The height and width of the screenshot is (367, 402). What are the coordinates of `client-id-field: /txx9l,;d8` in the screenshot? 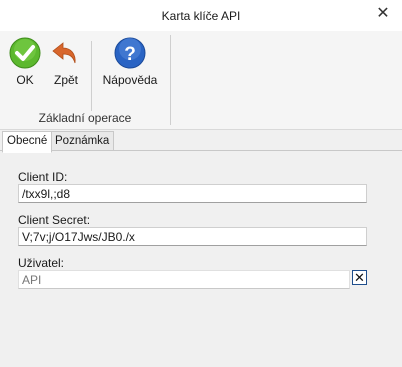 It's located at (192, 193).